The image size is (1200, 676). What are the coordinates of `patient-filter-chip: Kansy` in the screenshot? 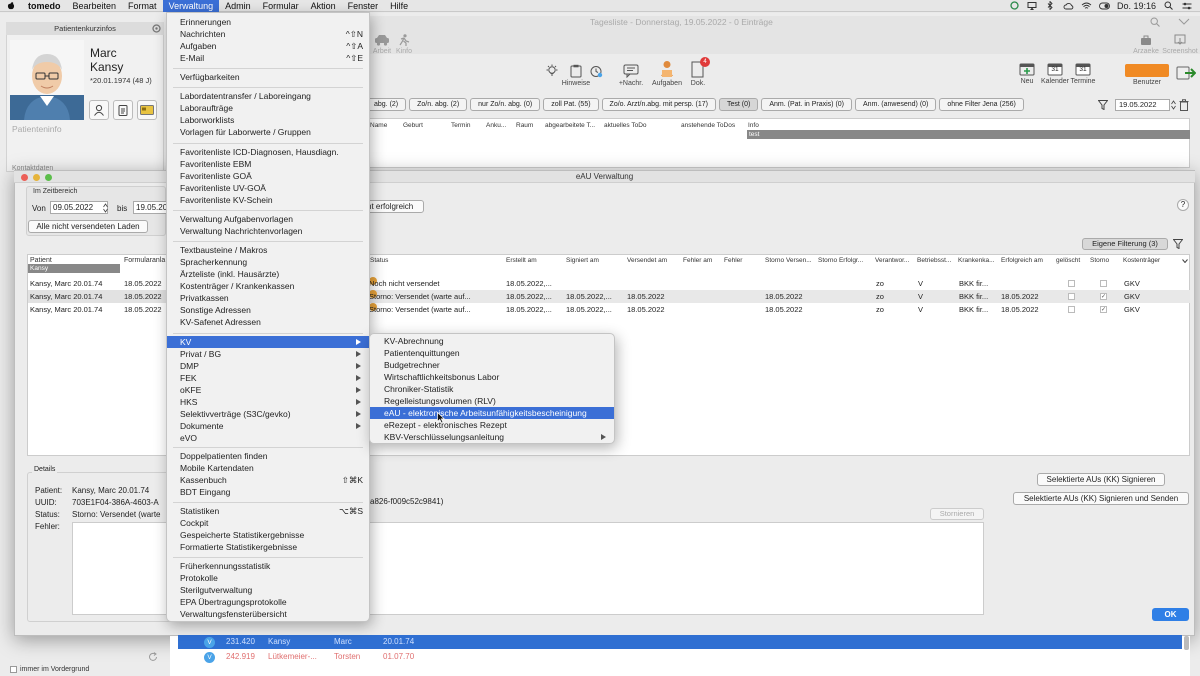 It's located at (74, 268).